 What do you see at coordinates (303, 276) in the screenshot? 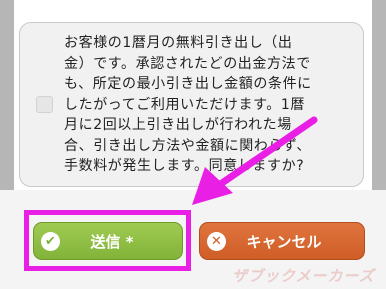
I see `watermark-logo: ザブックメーカーズ` at bounding box center [303, 276].